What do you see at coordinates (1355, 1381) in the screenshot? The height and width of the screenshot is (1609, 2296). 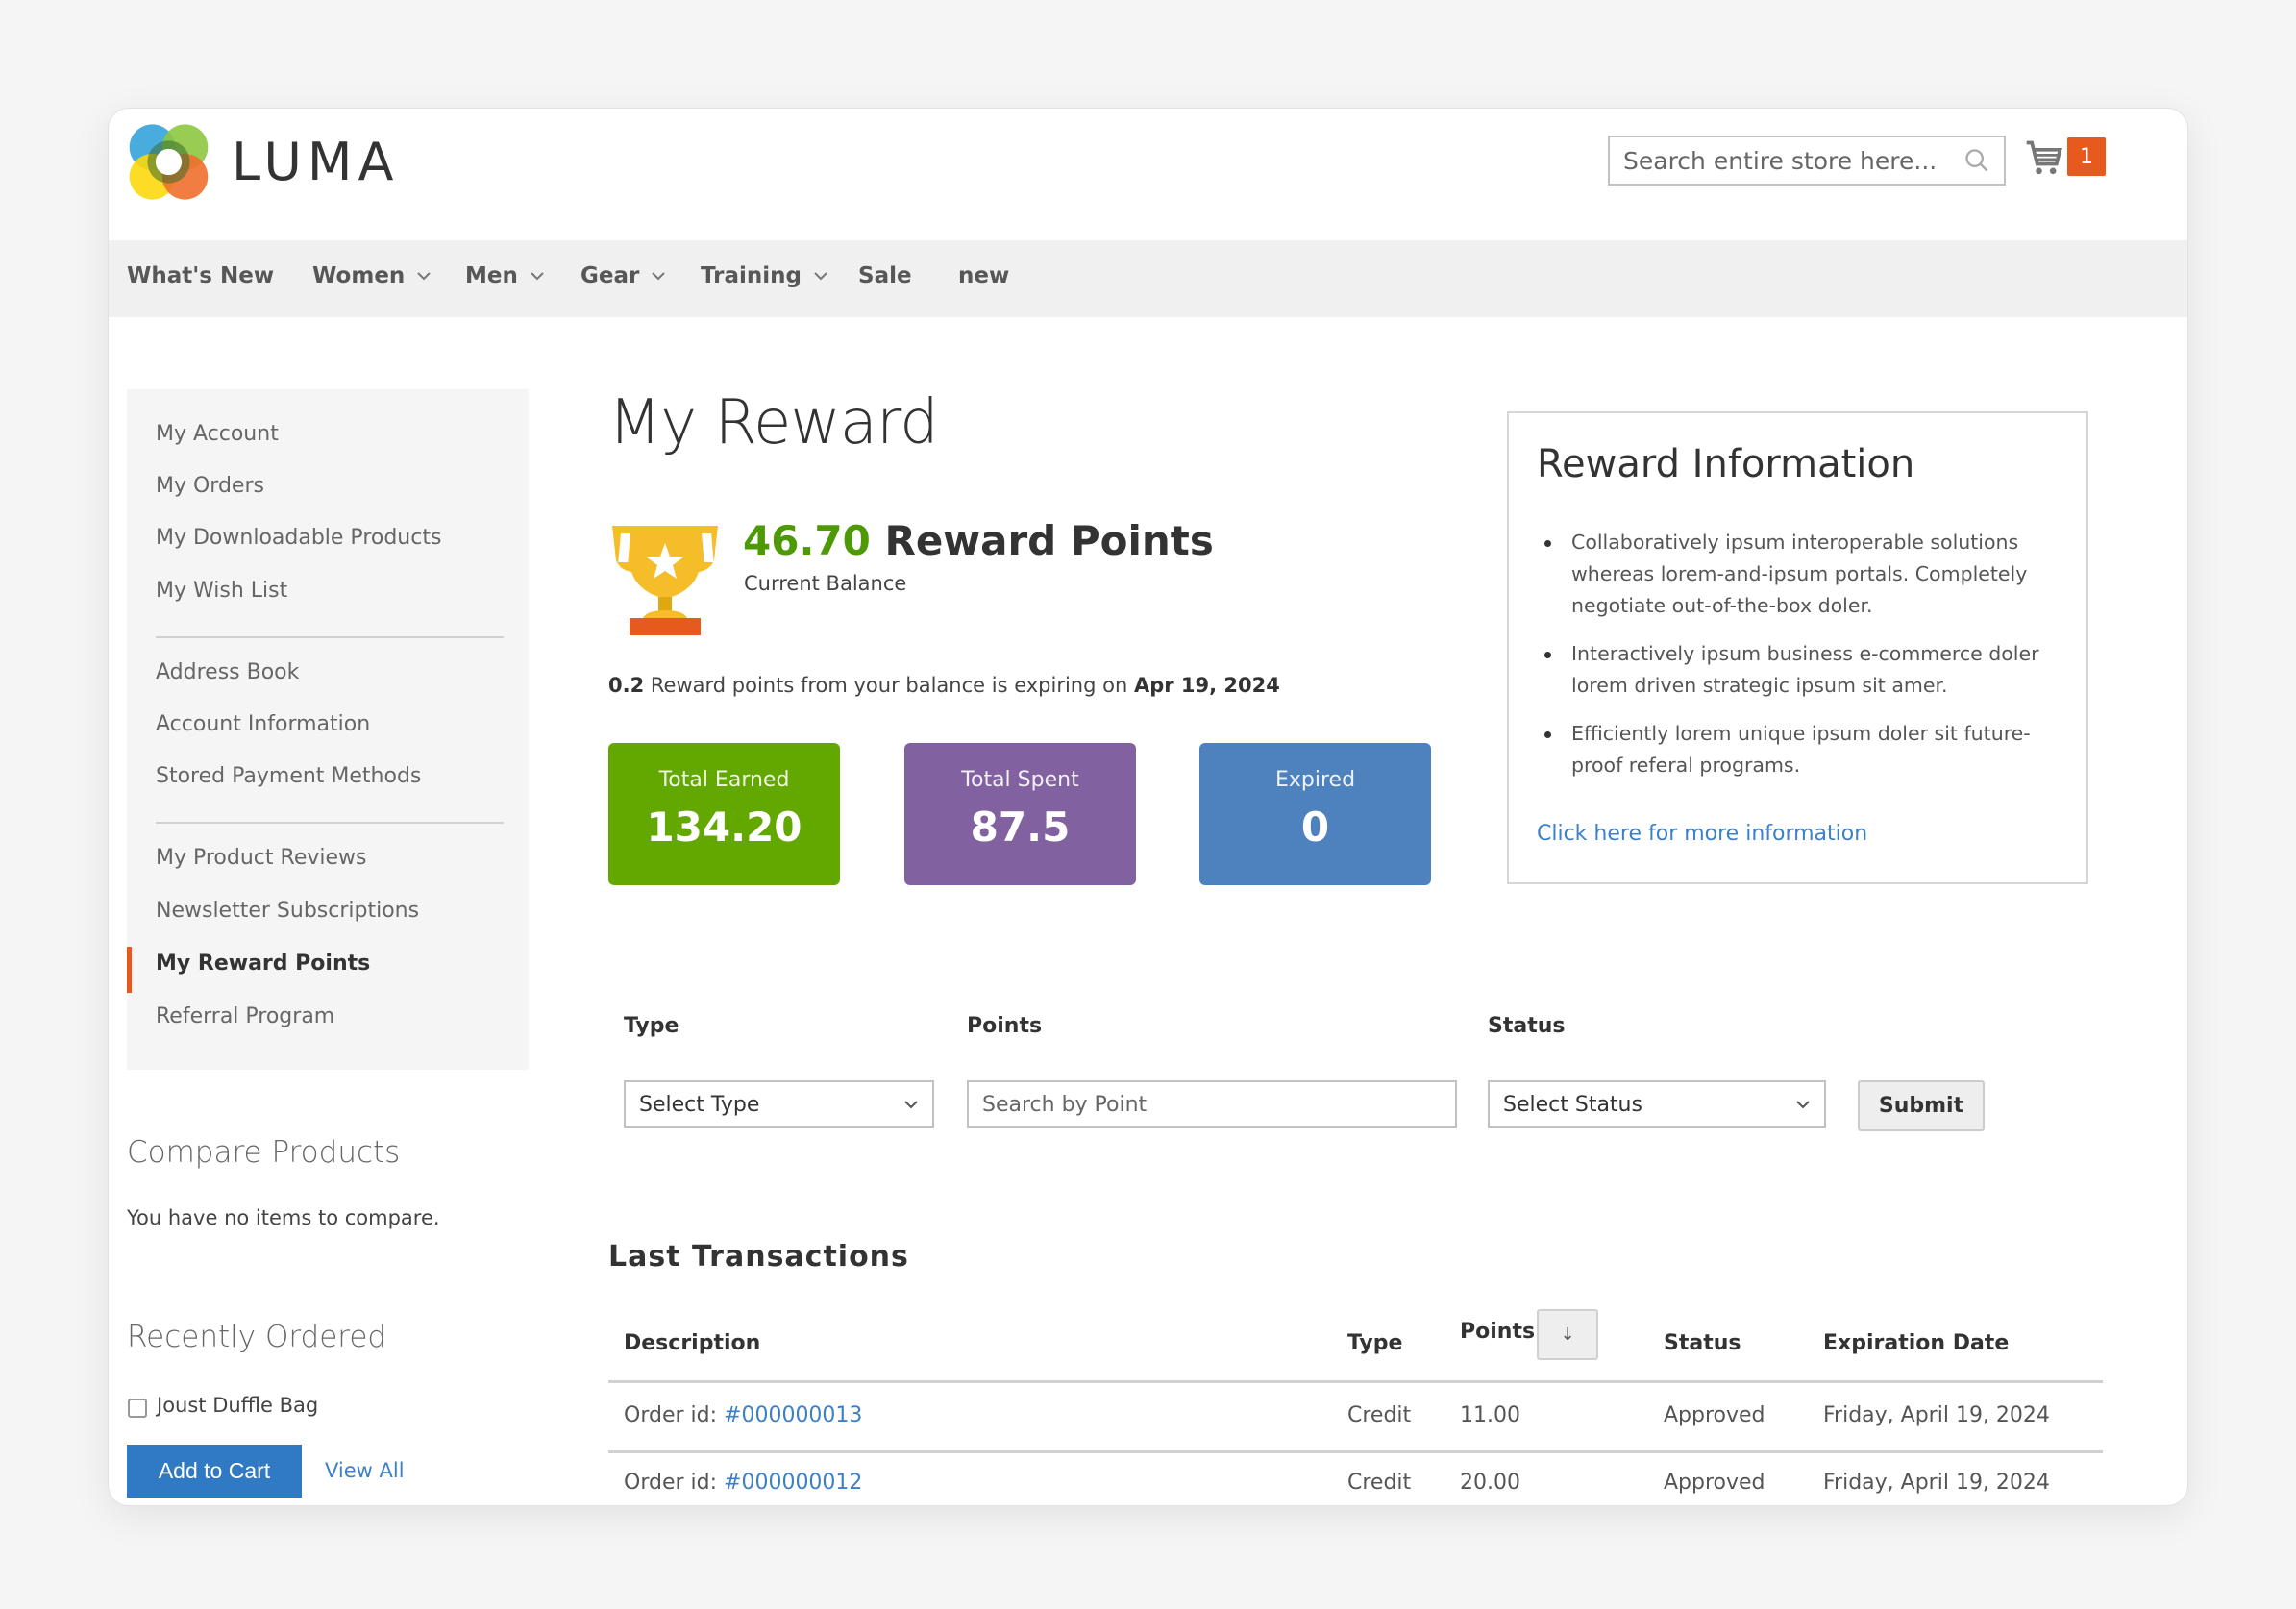 I see `table-divider` at bounding box center [1355, 1381].